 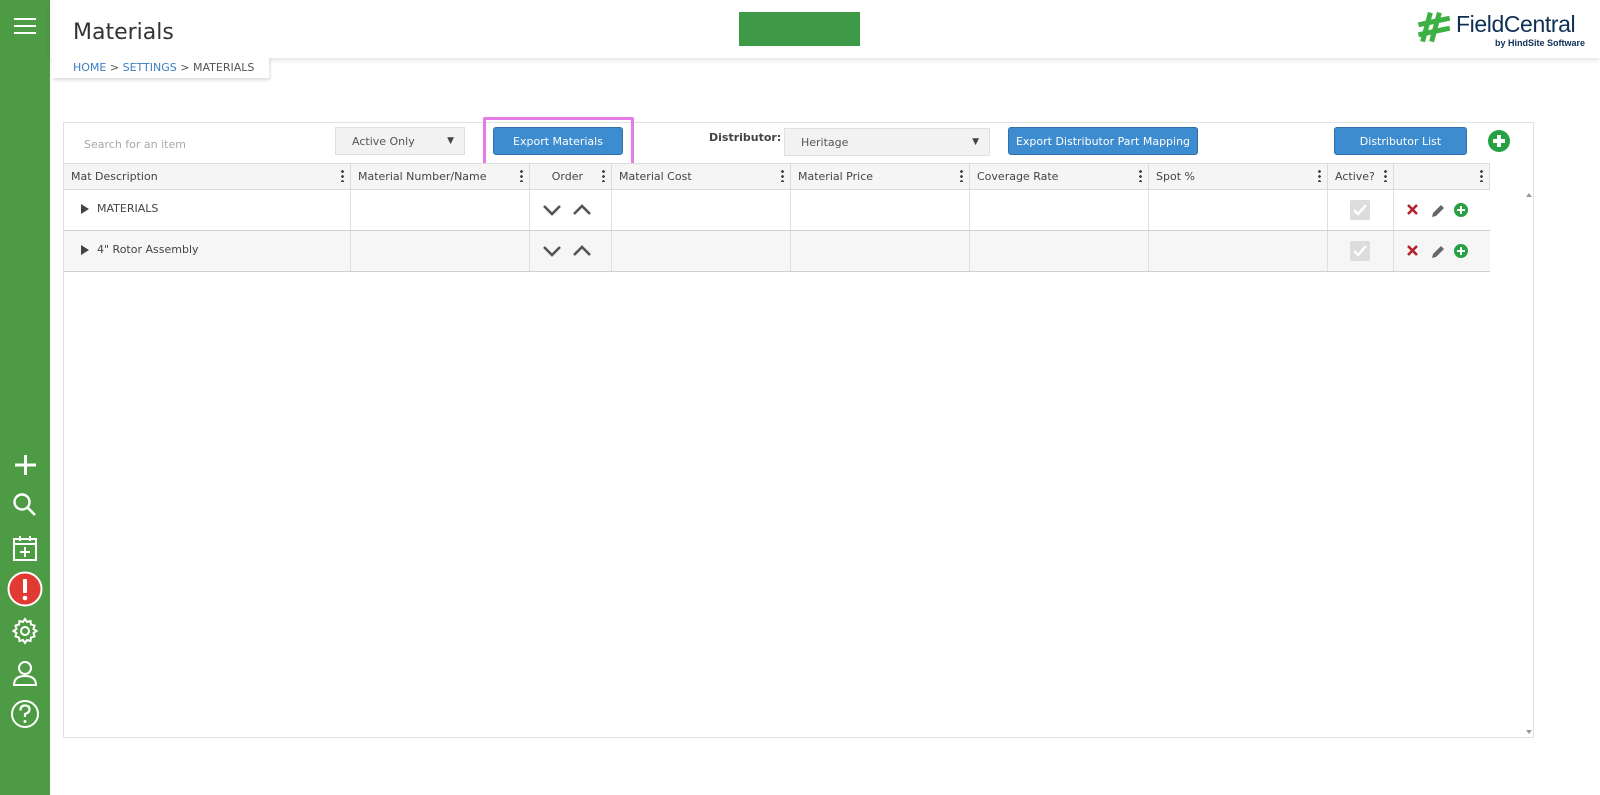 What do you see at coordinates (1442, 177) in the screenshot?
I see `column-header-actions` at bounding box center [1442, 177].